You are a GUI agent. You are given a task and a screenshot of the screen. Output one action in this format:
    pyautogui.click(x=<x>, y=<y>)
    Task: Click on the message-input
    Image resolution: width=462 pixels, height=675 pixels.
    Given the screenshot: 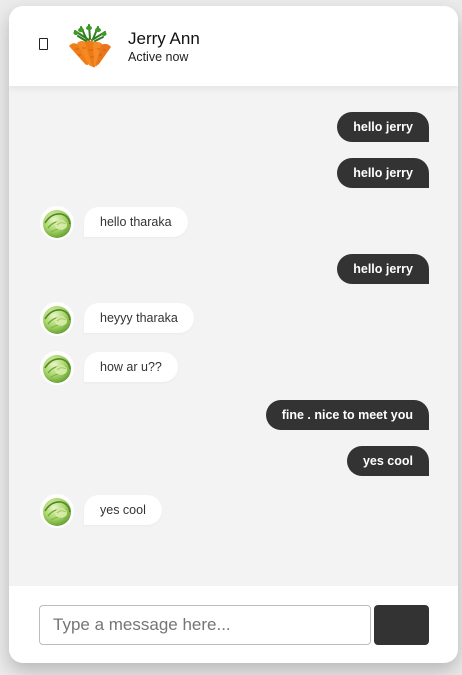 What is the action you would take?
    pyautogui.click(x=205, y=625)
    